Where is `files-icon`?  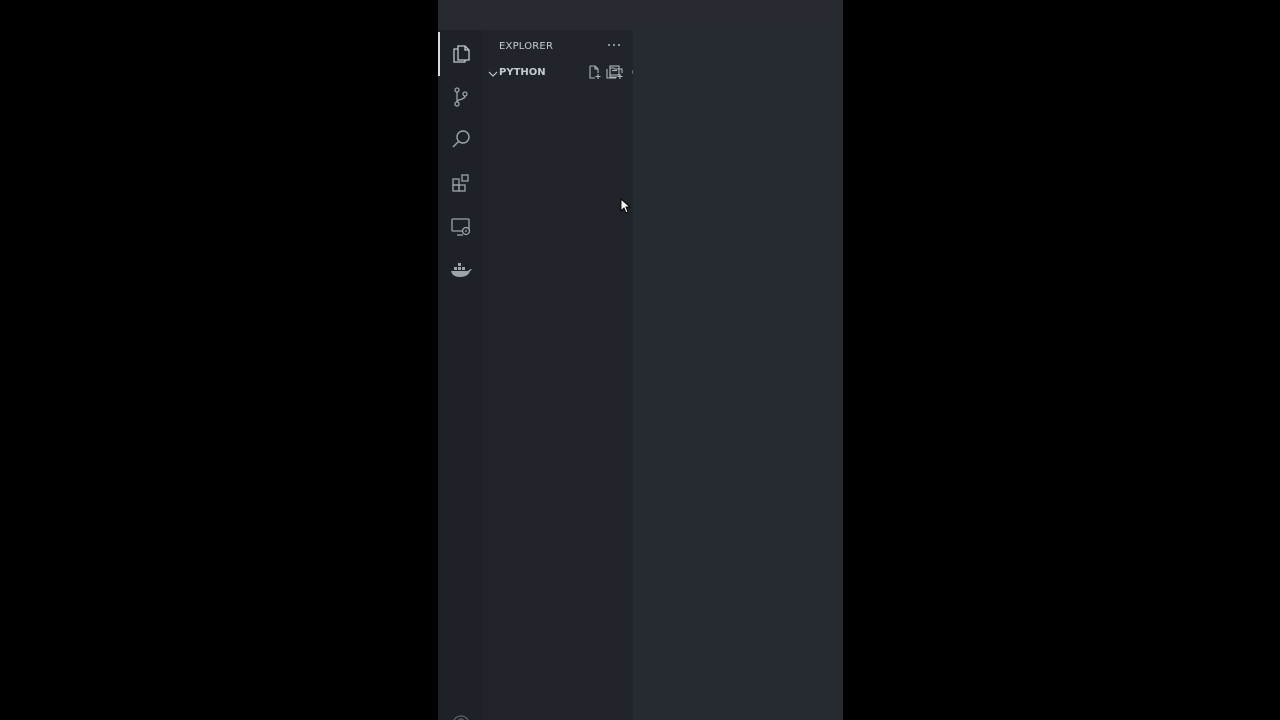 files-icon is located at coordinates (461, 54).